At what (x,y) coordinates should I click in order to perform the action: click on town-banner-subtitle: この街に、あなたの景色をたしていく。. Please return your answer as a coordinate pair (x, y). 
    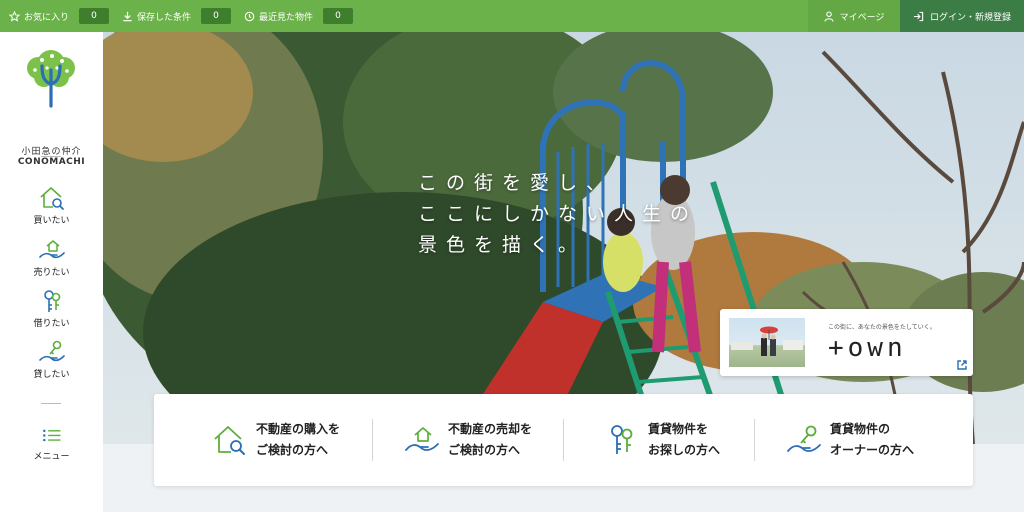
    Looking at the image, I should click on (882, 327).